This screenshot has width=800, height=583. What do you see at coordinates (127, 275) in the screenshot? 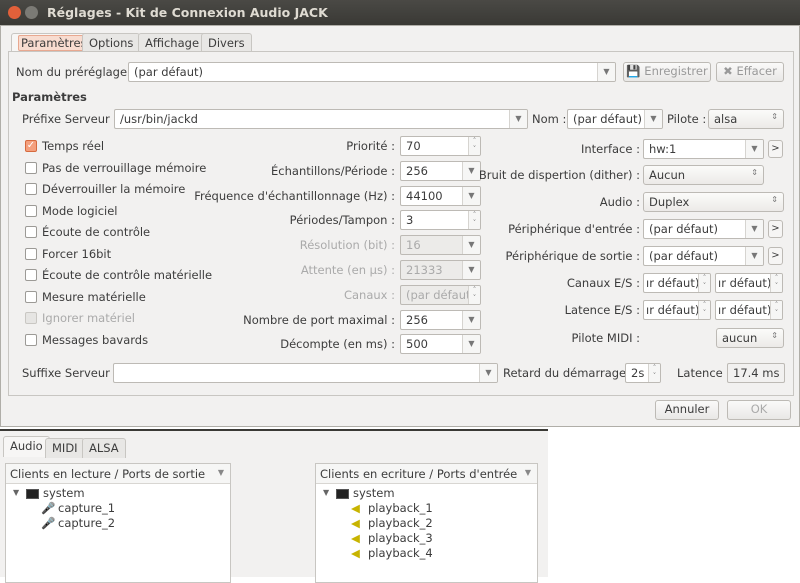
I see `checkbox-label: Écoute de contrôle matérielle` at bounding box center [127, 275].